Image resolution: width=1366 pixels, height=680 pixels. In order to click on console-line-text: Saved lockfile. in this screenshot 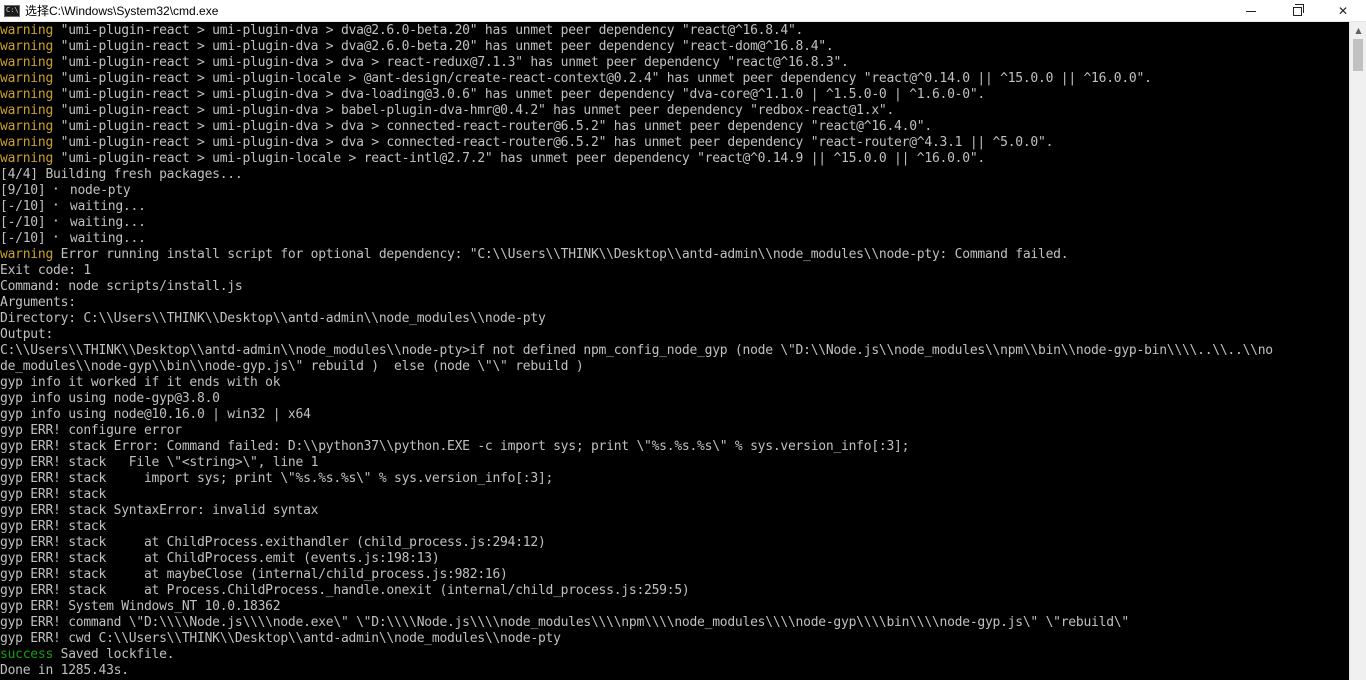, I will do `click(114, 654)`.